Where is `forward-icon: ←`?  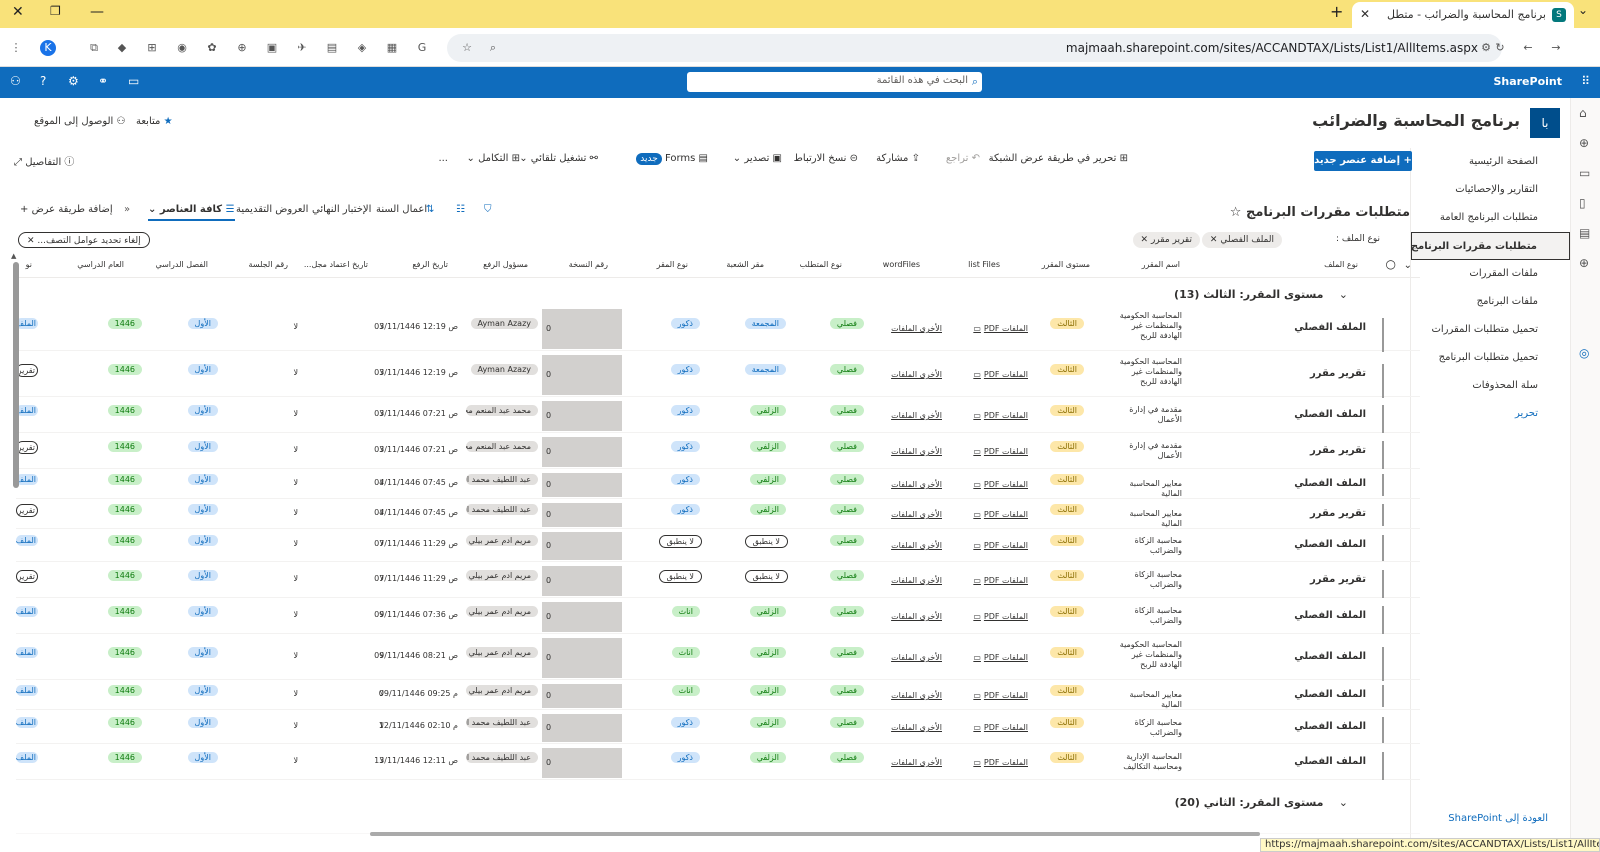 forward-icon: ← is located at coordinates (1528, 48).